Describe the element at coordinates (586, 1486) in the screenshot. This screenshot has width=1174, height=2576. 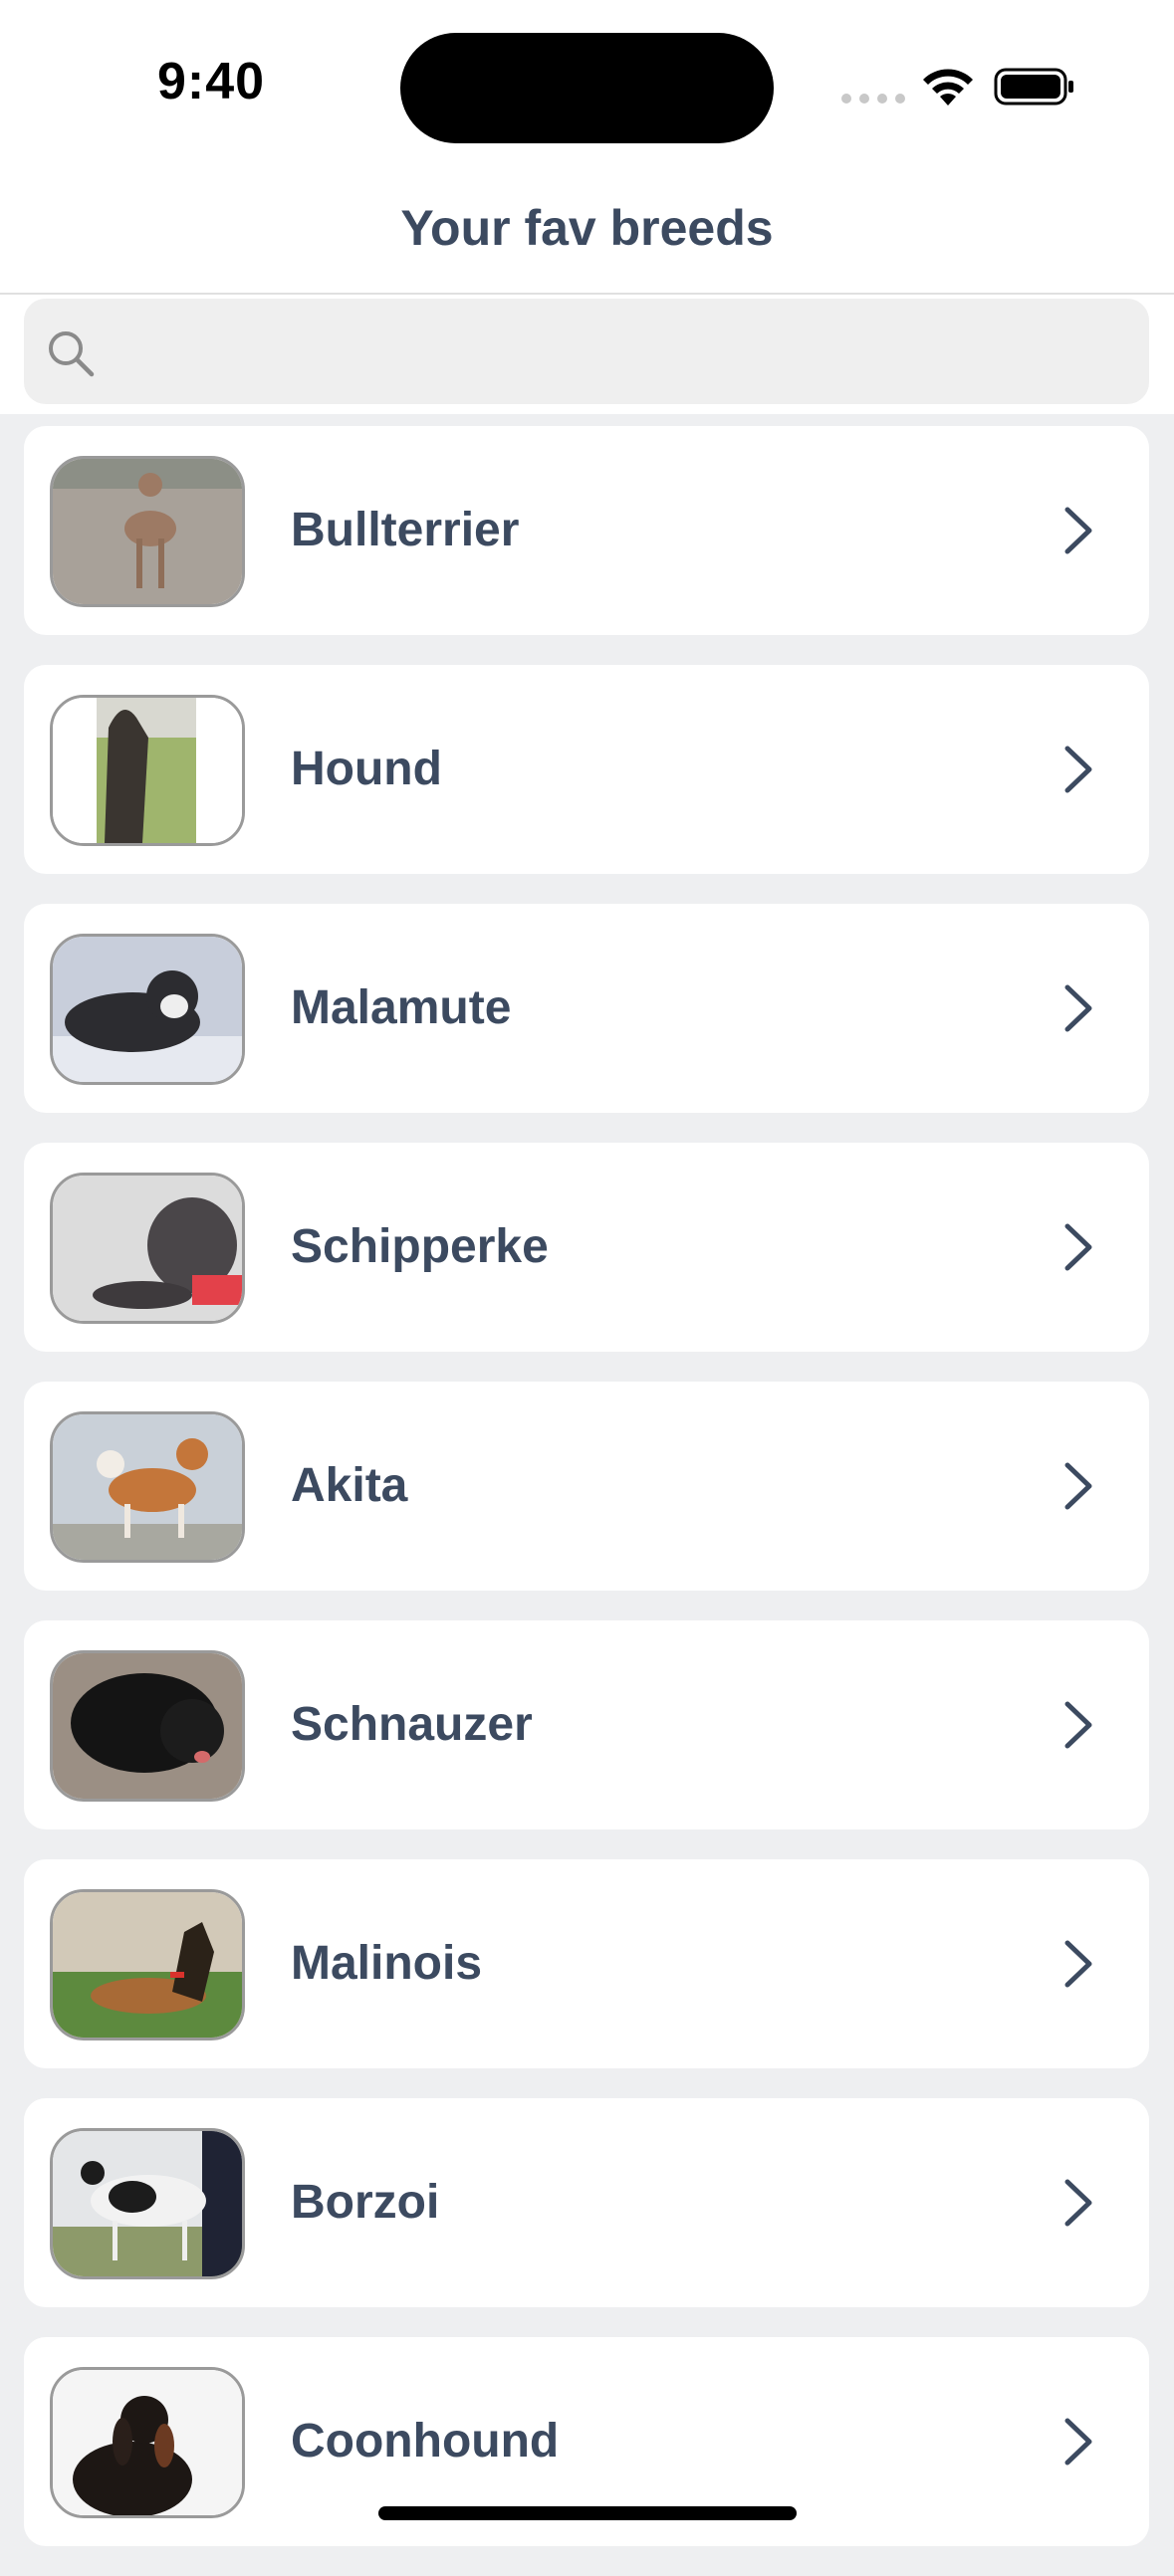
I see `list-item-akita: Akita` at that location.